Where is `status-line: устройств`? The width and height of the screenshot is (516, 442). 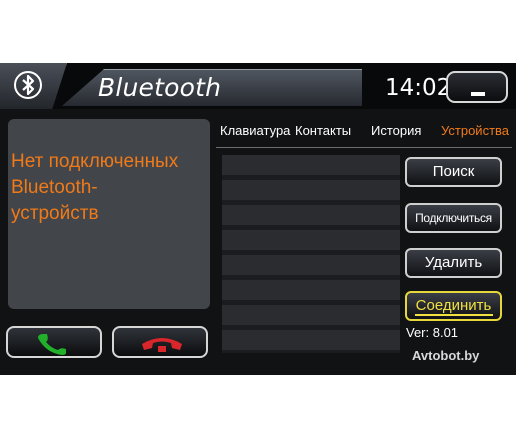
status-line: устройств is located at coordinates (55, 213).